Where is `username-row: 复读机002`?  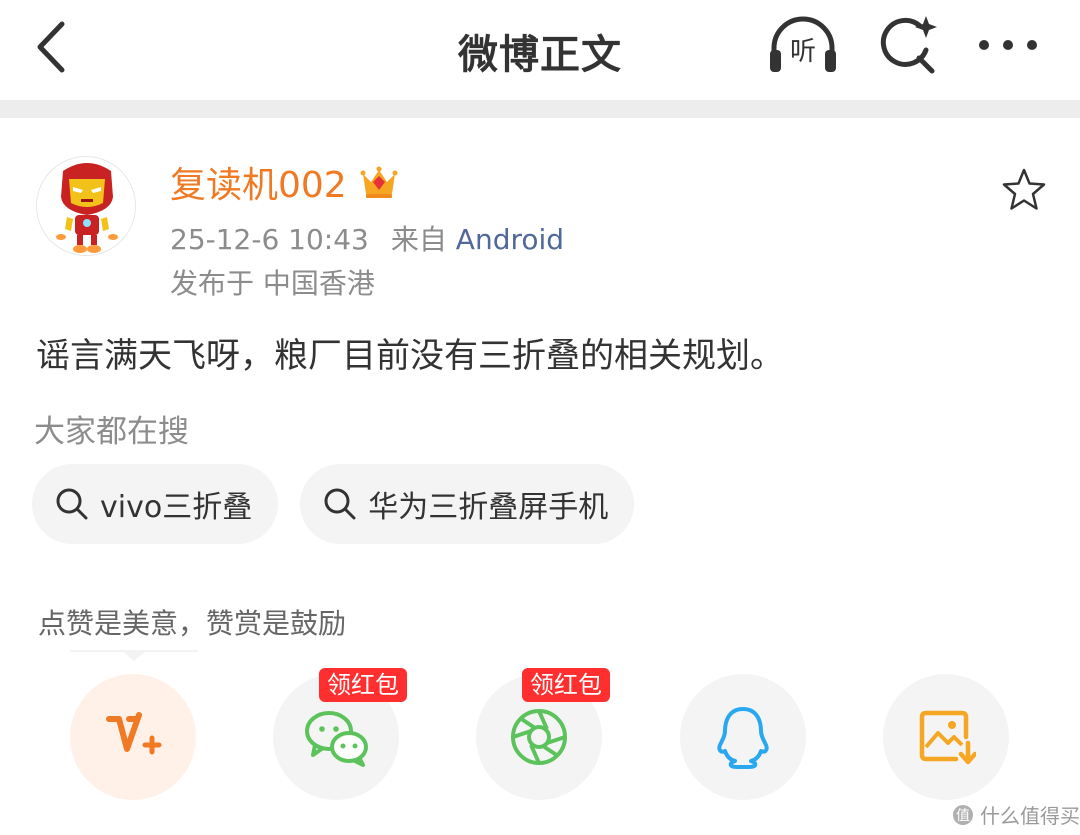
username-row: 复读机002 is located at coordinates (284, 182).